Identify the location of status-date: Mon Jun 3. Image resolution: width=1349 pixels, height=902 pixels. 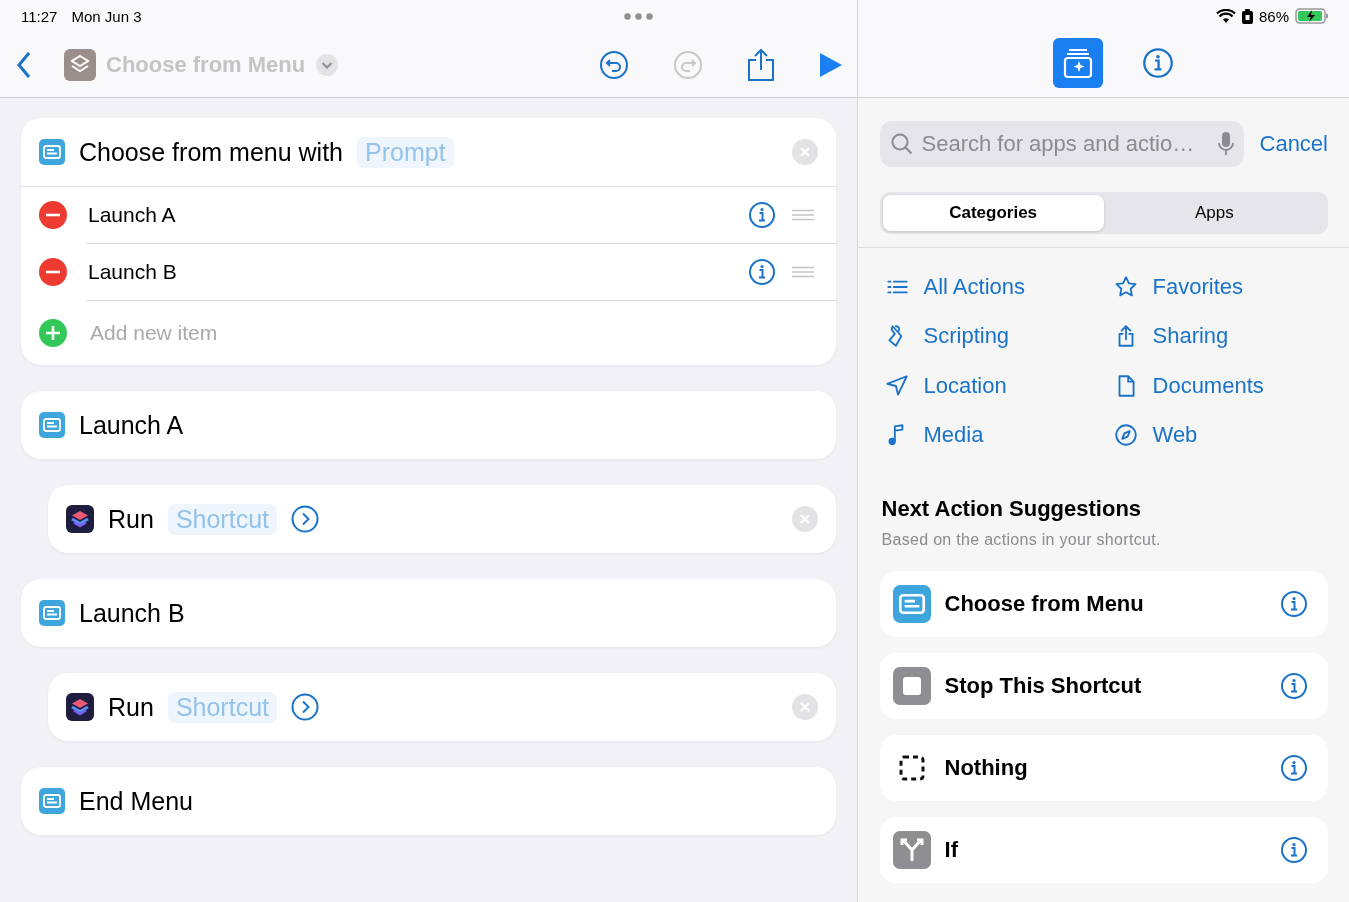
(106, 16).